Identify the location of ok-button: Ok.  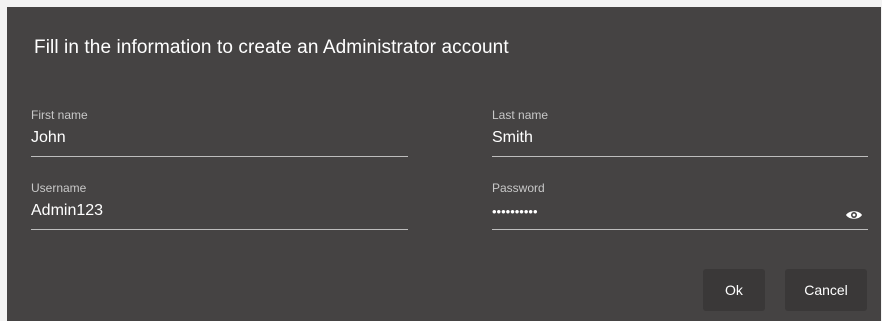
(734, 290).